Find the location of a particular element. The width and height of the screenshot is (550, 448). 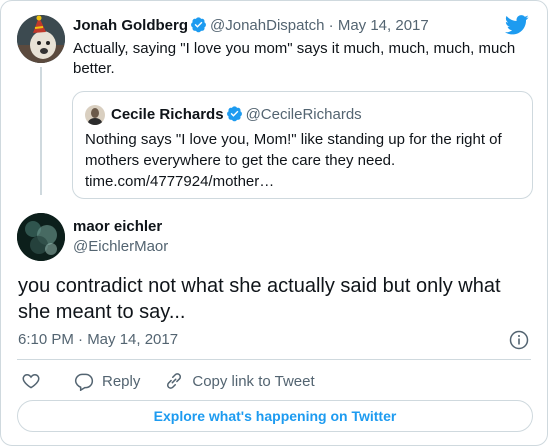

heart-icon is located at coordinates (31, 381).